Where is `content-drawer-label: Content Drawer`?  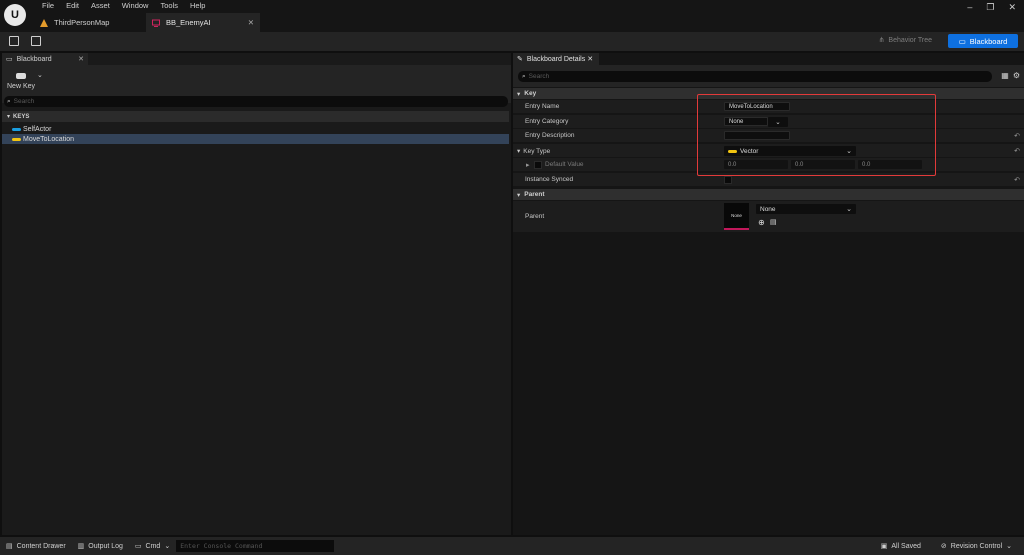
content-drawer-label: Content Drawer is located at coordinates (41, 546).